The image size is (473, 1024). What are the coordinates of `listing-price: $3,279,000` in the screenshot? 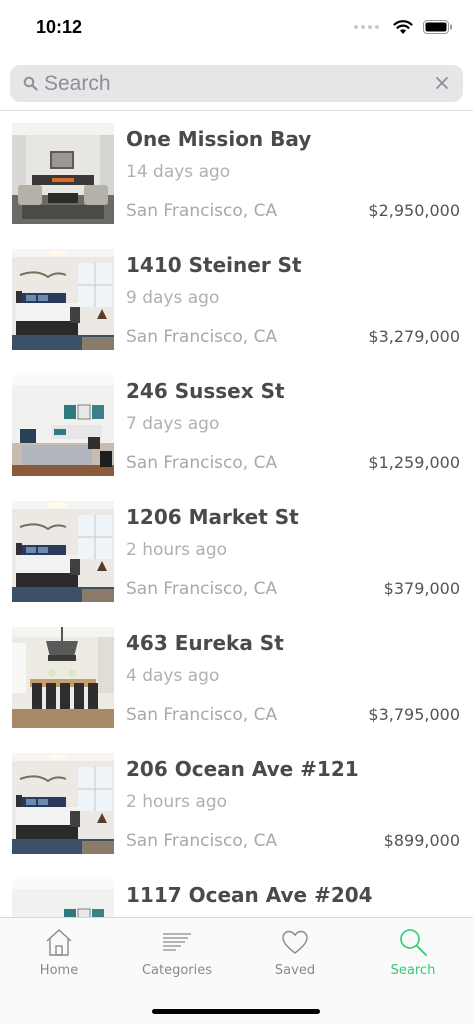 It's located at (414, 336).